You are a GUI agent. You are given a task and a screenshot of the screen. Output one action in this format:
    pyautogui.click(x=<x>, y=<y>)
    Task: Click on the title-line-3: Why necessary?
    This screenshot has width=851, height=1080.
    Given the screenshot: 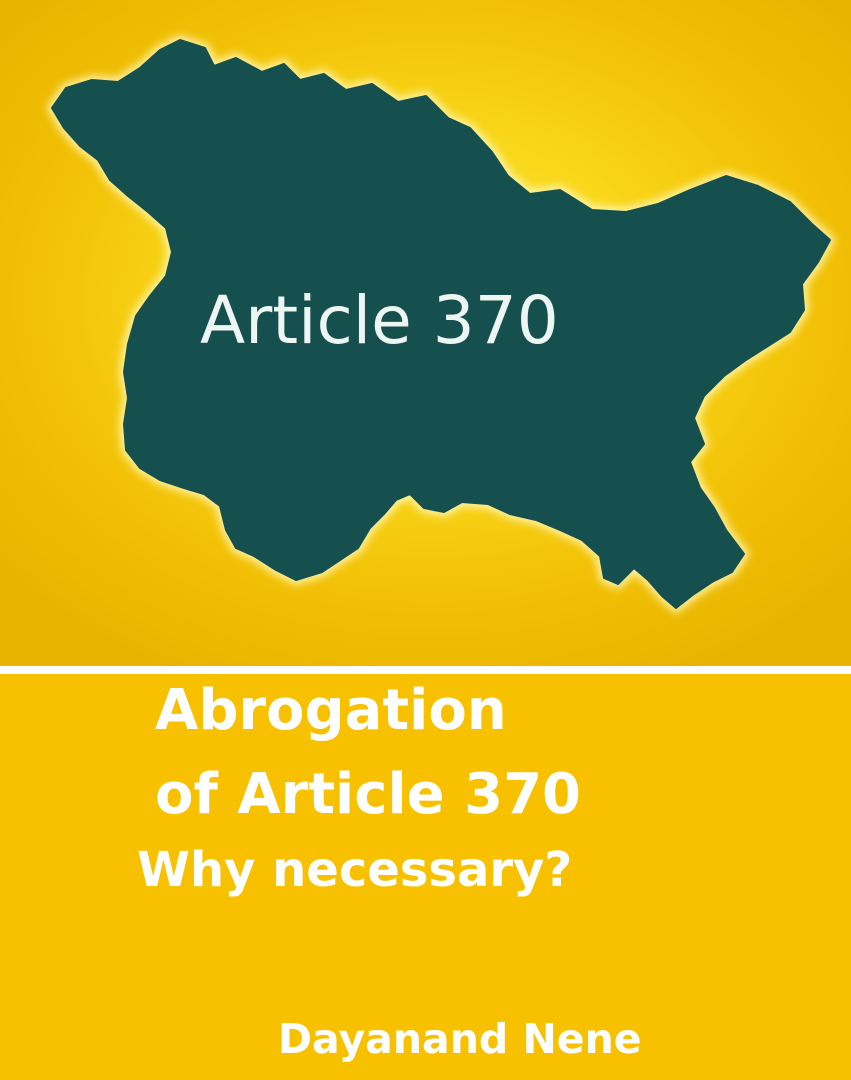 What is the action you would take?
    pyautogui.click(x=355, y=870)
    